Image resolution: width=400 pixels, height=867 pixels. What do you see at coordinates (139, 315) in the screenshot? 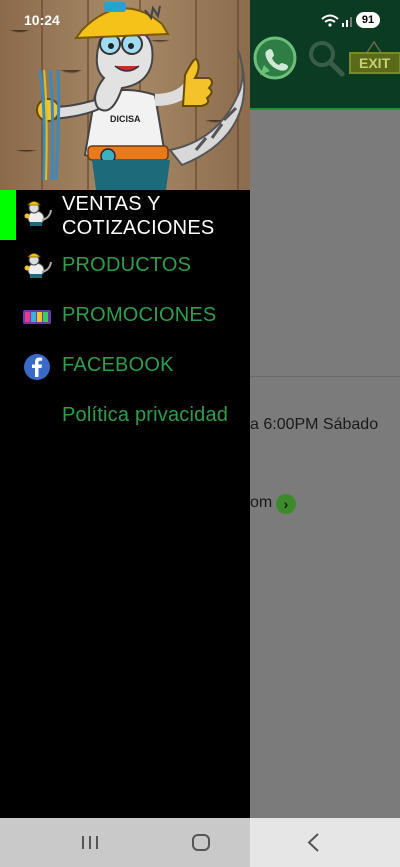
I see `menu-label: PROMOCIONES` at bounding box center [139, 315].